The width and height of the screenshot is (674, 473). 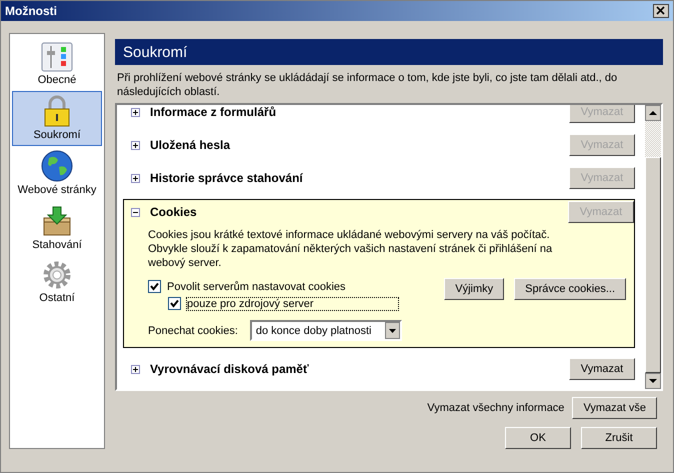 What do you see at coordinates (193, 330) in the screenshot?
I see `field-label: Ponechat cookies:` at bounding box center [193, 330].